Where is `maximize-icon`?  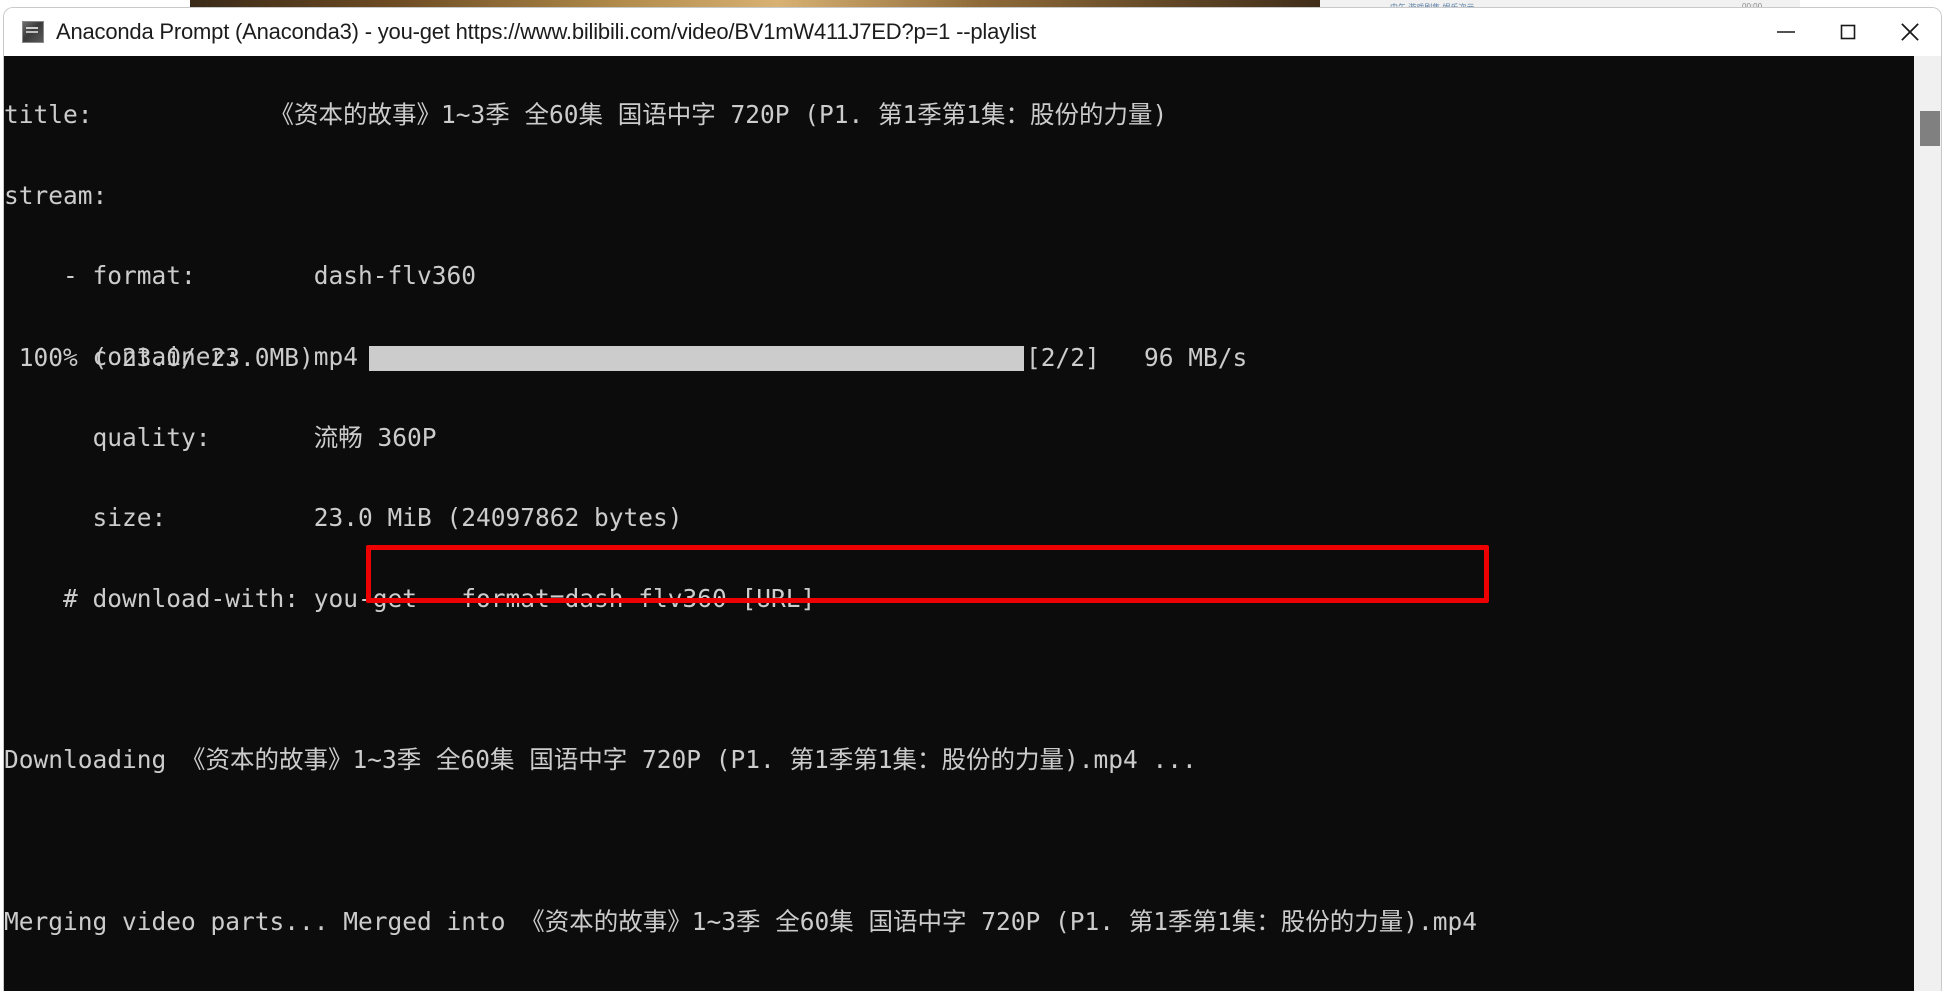 maximize-icon is located at coordinates (1848, 32).